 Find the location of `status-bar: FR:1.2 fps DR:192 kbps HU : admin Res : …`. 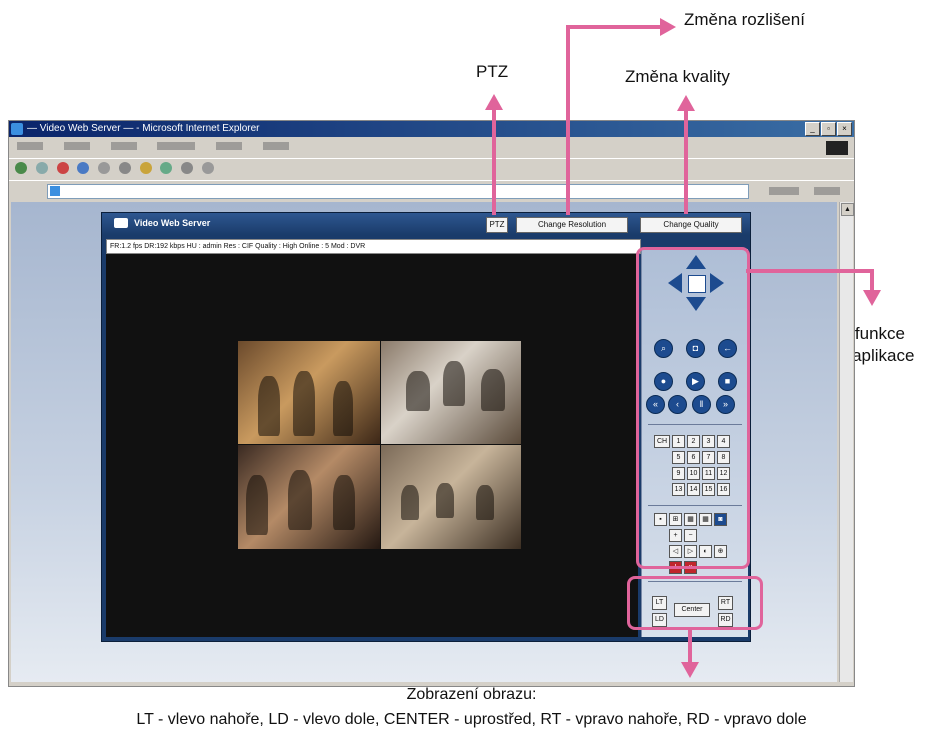

status-bar: FR:1.2 fps DR:192 kbps HU : admin Res : … is located at coordinates (373, 246).